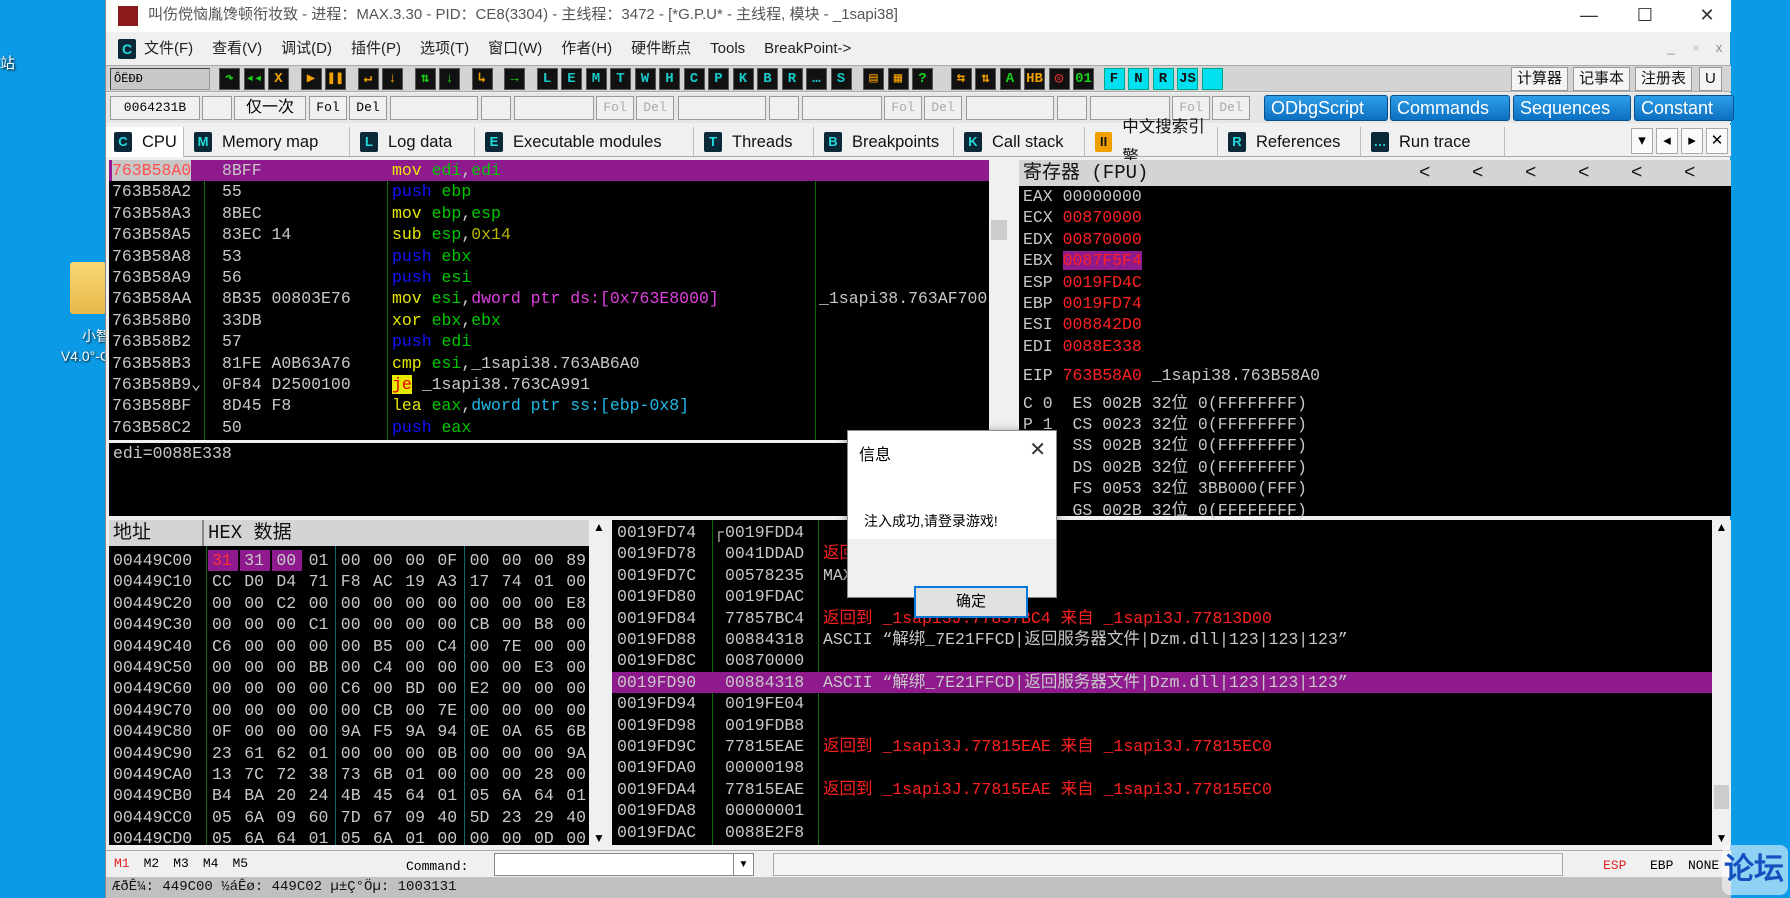 This screenshot has width=1790, height=898. What do you see at coordinates (1684, 108) in the screenshot?
I see `constant-button: Constant` at bounding box center [1684, 108].